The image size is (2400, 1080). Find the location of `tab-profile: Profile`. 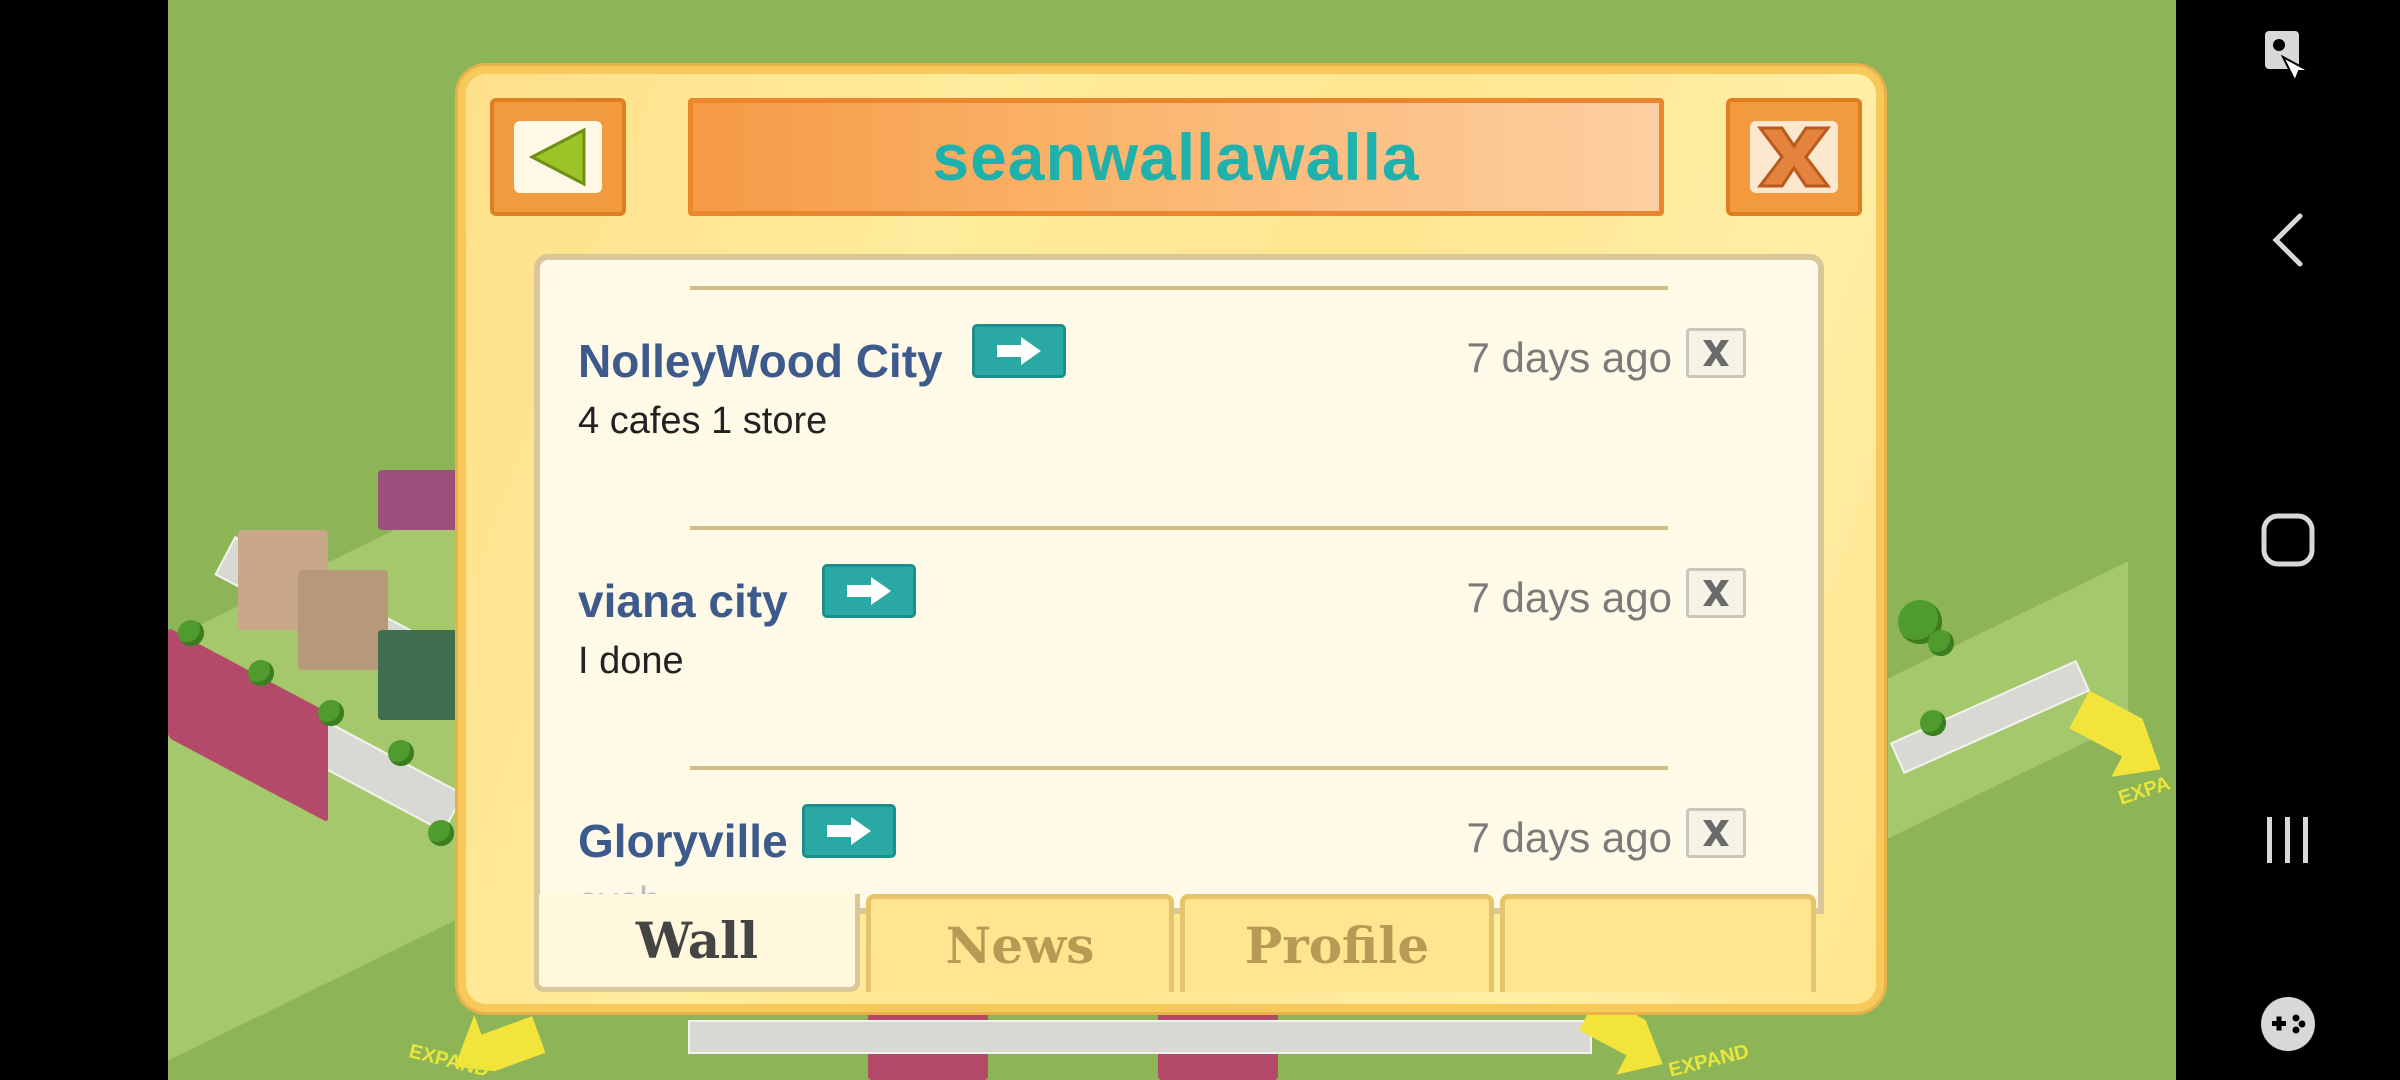

tab-profile: Profile is located at coordinates (1337, 943).